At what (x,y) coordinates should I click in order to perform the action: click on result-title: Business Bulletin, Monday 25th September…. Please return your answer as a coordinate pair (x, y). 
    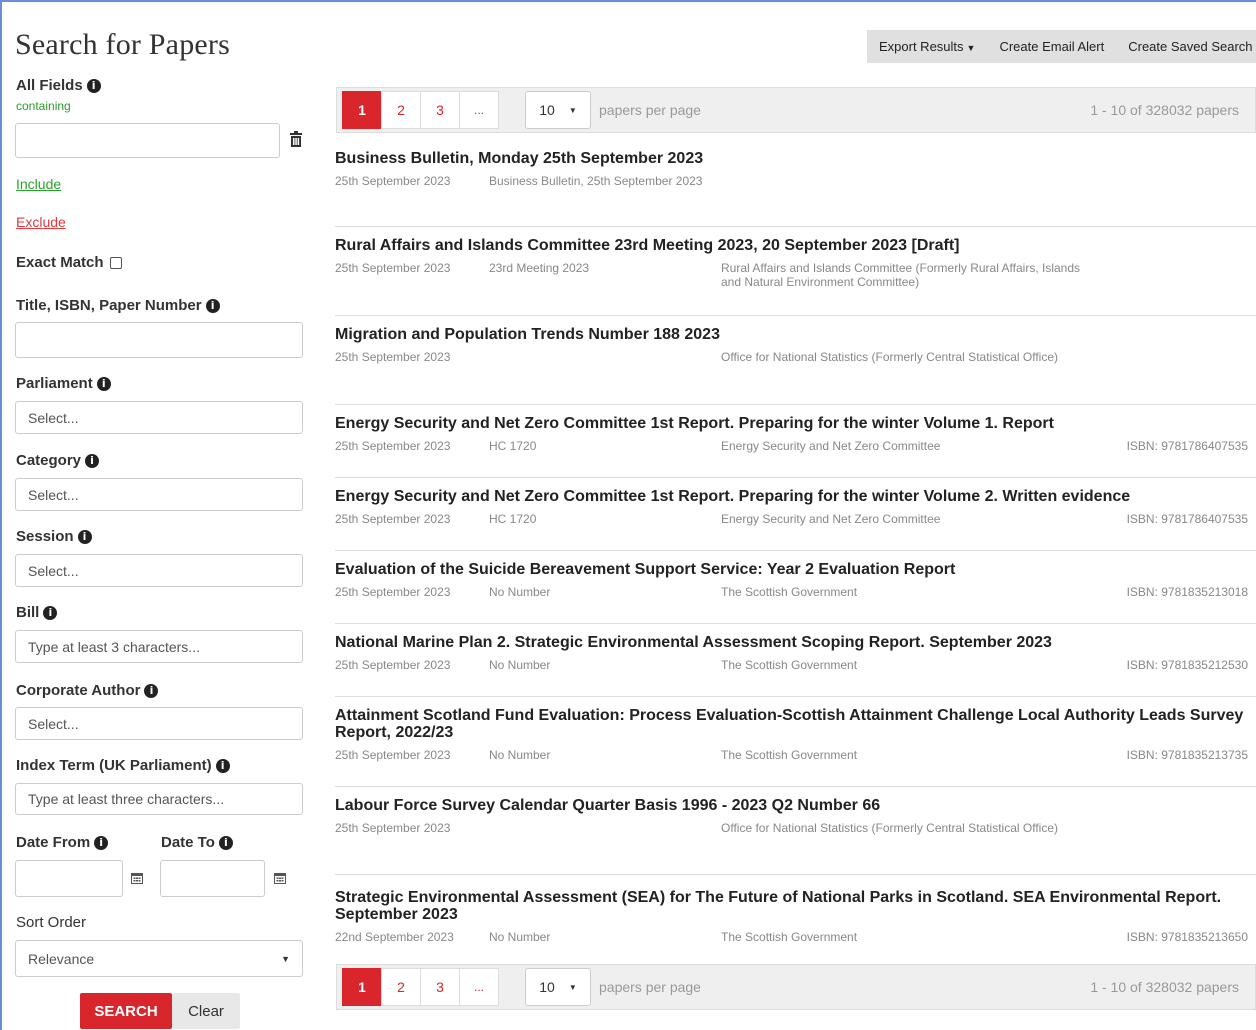
    Looking at the image, I should click on (795, 158).